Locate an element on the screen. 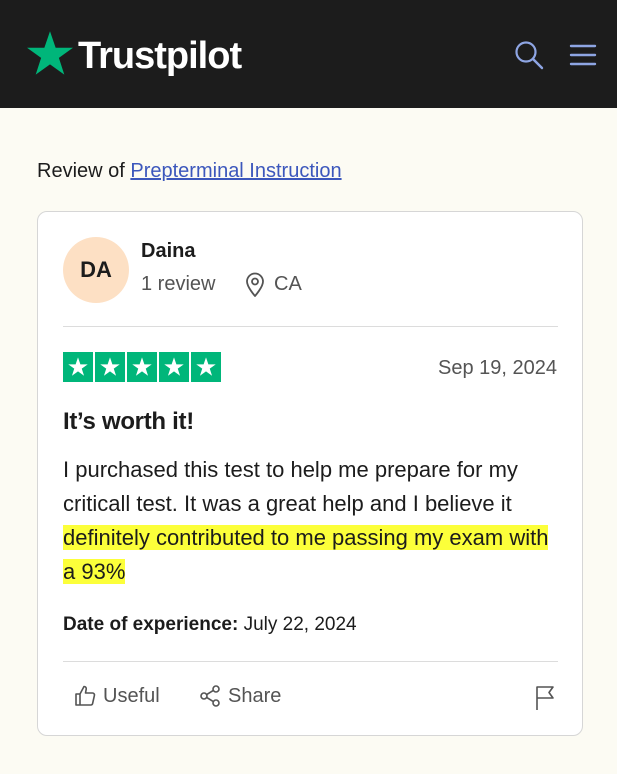 The height and width of the screenshot is (774, 617). share-button: Share is located at coordinates (239, 696).